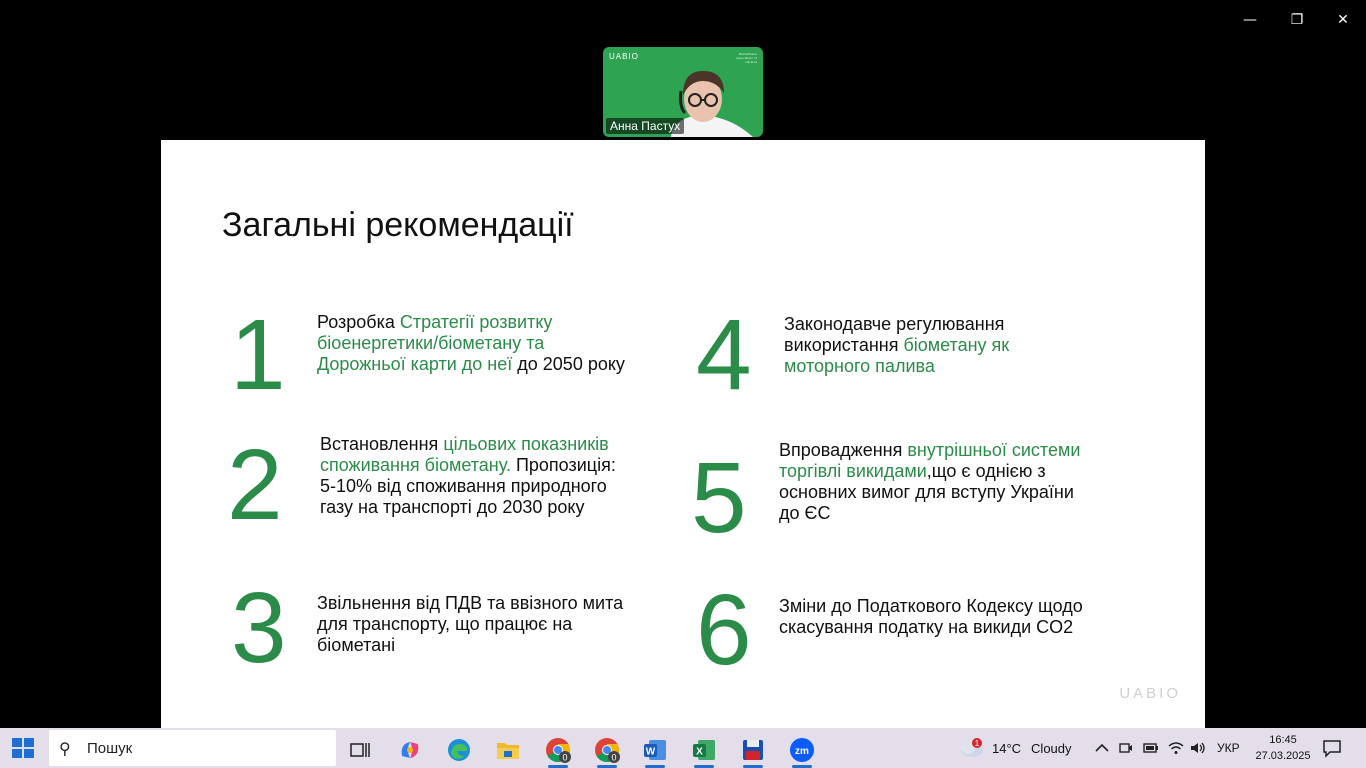 This screenshot has width=1366, height=768. I want to click on rec-1-number: 1, so click(258, 355).